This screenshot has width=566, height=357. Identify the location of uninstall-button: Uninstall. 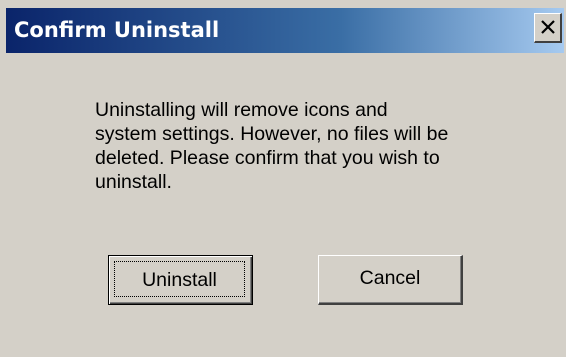
(180, 280).